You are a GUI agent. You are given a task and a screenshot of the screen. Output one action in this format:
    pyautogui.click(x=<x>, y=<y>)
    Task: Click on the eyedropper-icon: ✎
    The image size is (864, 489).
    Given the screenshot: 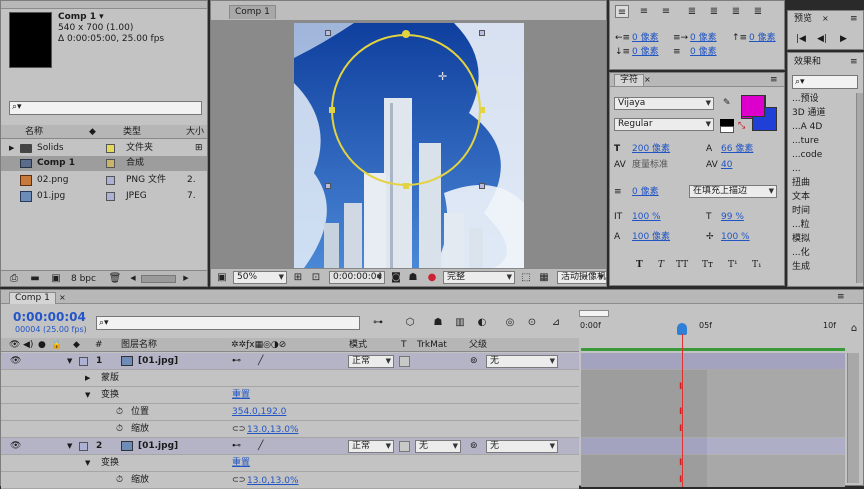 What is the action you would take?
    pyautogui.click(x=727, y=103)
    